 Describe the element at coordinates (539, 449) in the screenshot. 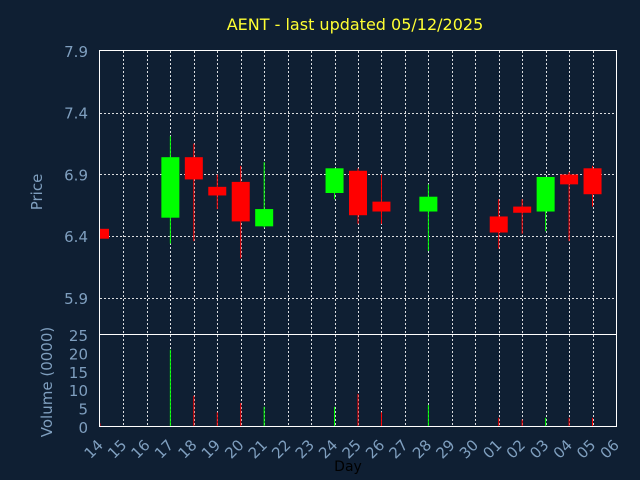

I see `x-tick-label: 03` at that location.